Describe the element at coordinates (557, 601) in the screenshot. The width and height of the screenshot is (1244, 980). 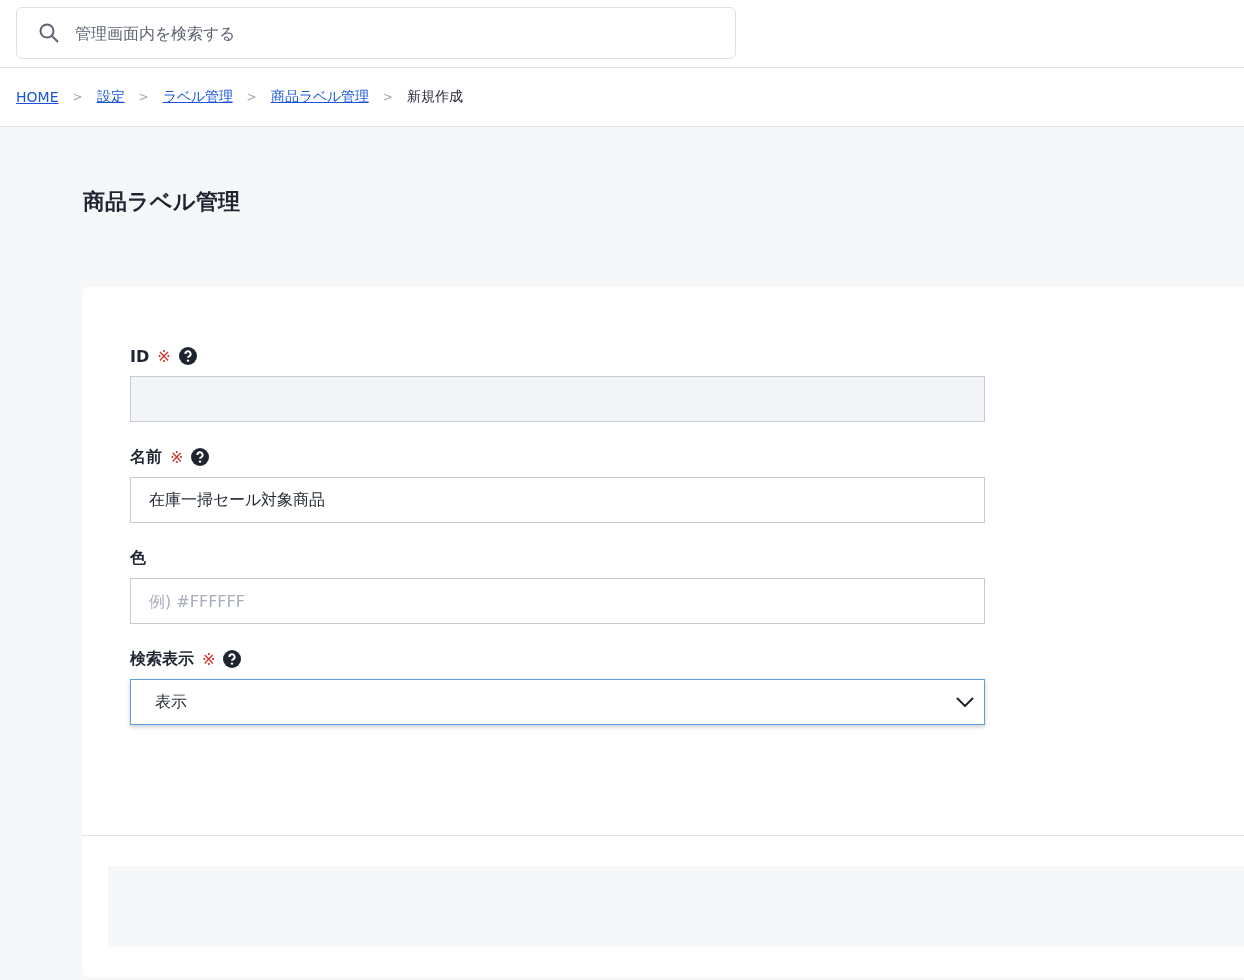
I see `text-field: 例) #FFFFFF` at that location.